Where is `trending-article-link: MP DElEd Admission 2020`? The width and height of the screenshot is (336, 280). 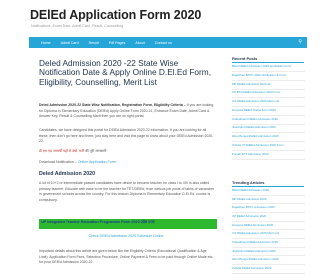
trending-article-link: MP DElEd Admission 2020 is located at coordinates (268, 201).